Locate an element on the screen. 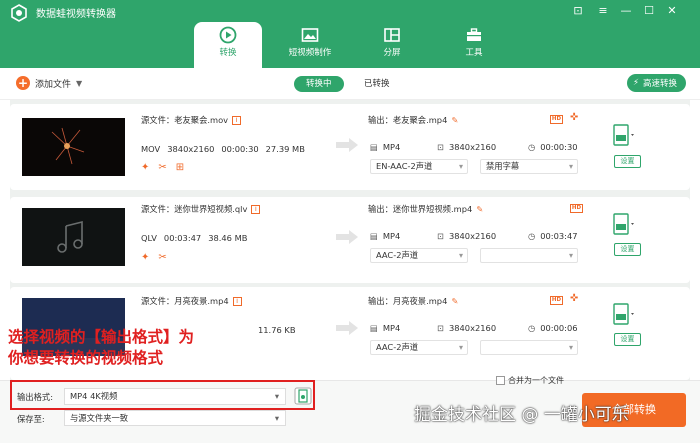 Image resolution: width=700 pixels, height=443 pixels. tutorial-annotation: 选择视频的【输出格式】为 你想要转换的视频格式 is located at coordinates (163, 348).